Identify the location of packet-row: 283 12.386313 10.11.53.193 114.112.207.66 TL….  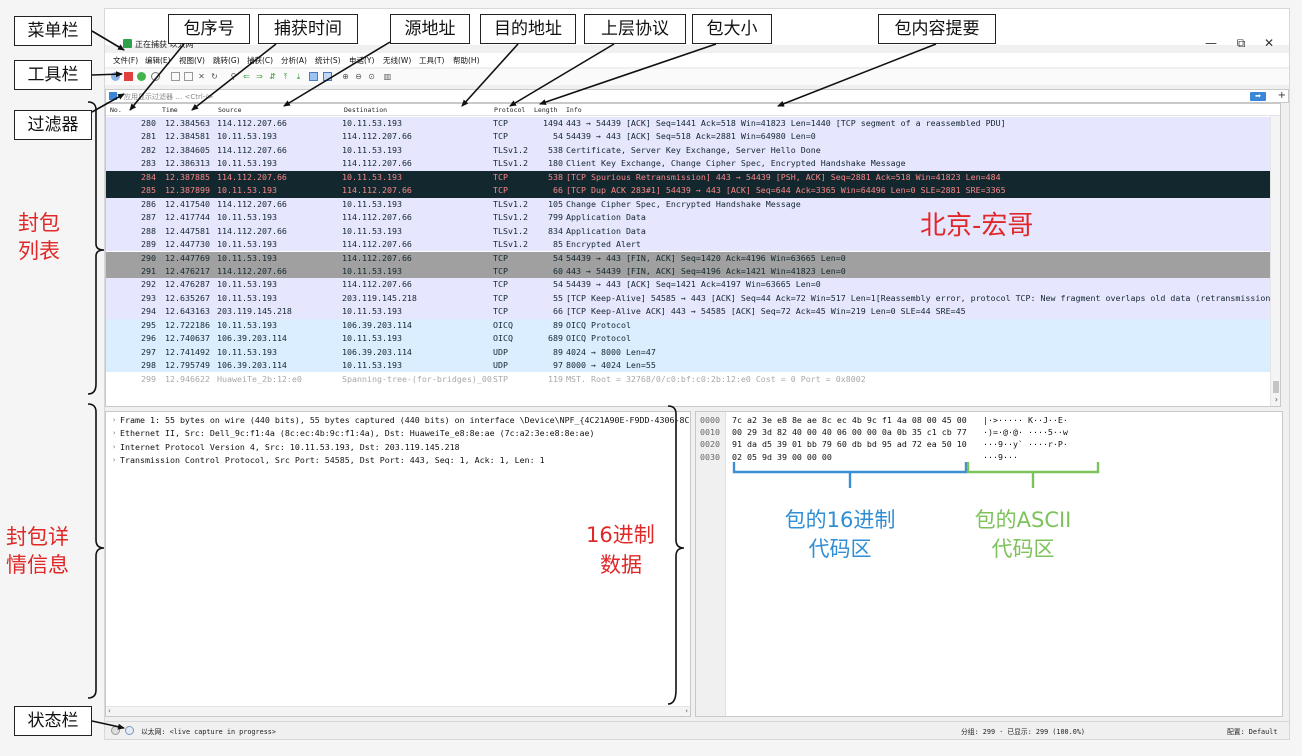
(693, 164).